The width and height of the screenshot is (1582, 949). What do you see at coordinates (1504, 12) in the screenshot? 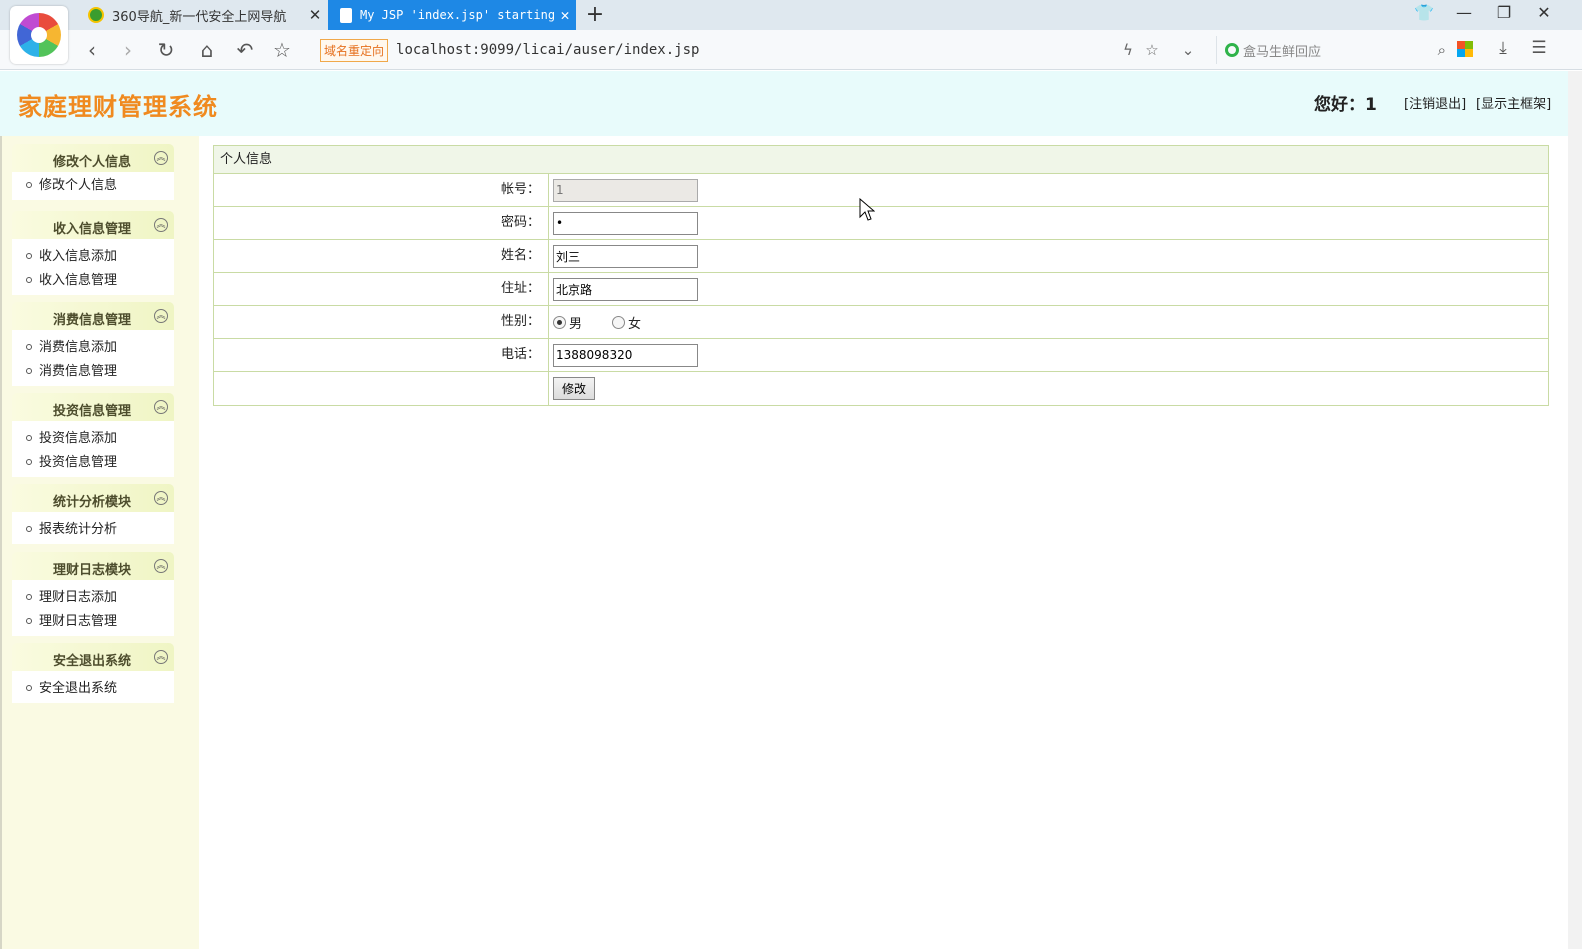
I see `restore-icon: ❐` at bounding box center [1504, 12].